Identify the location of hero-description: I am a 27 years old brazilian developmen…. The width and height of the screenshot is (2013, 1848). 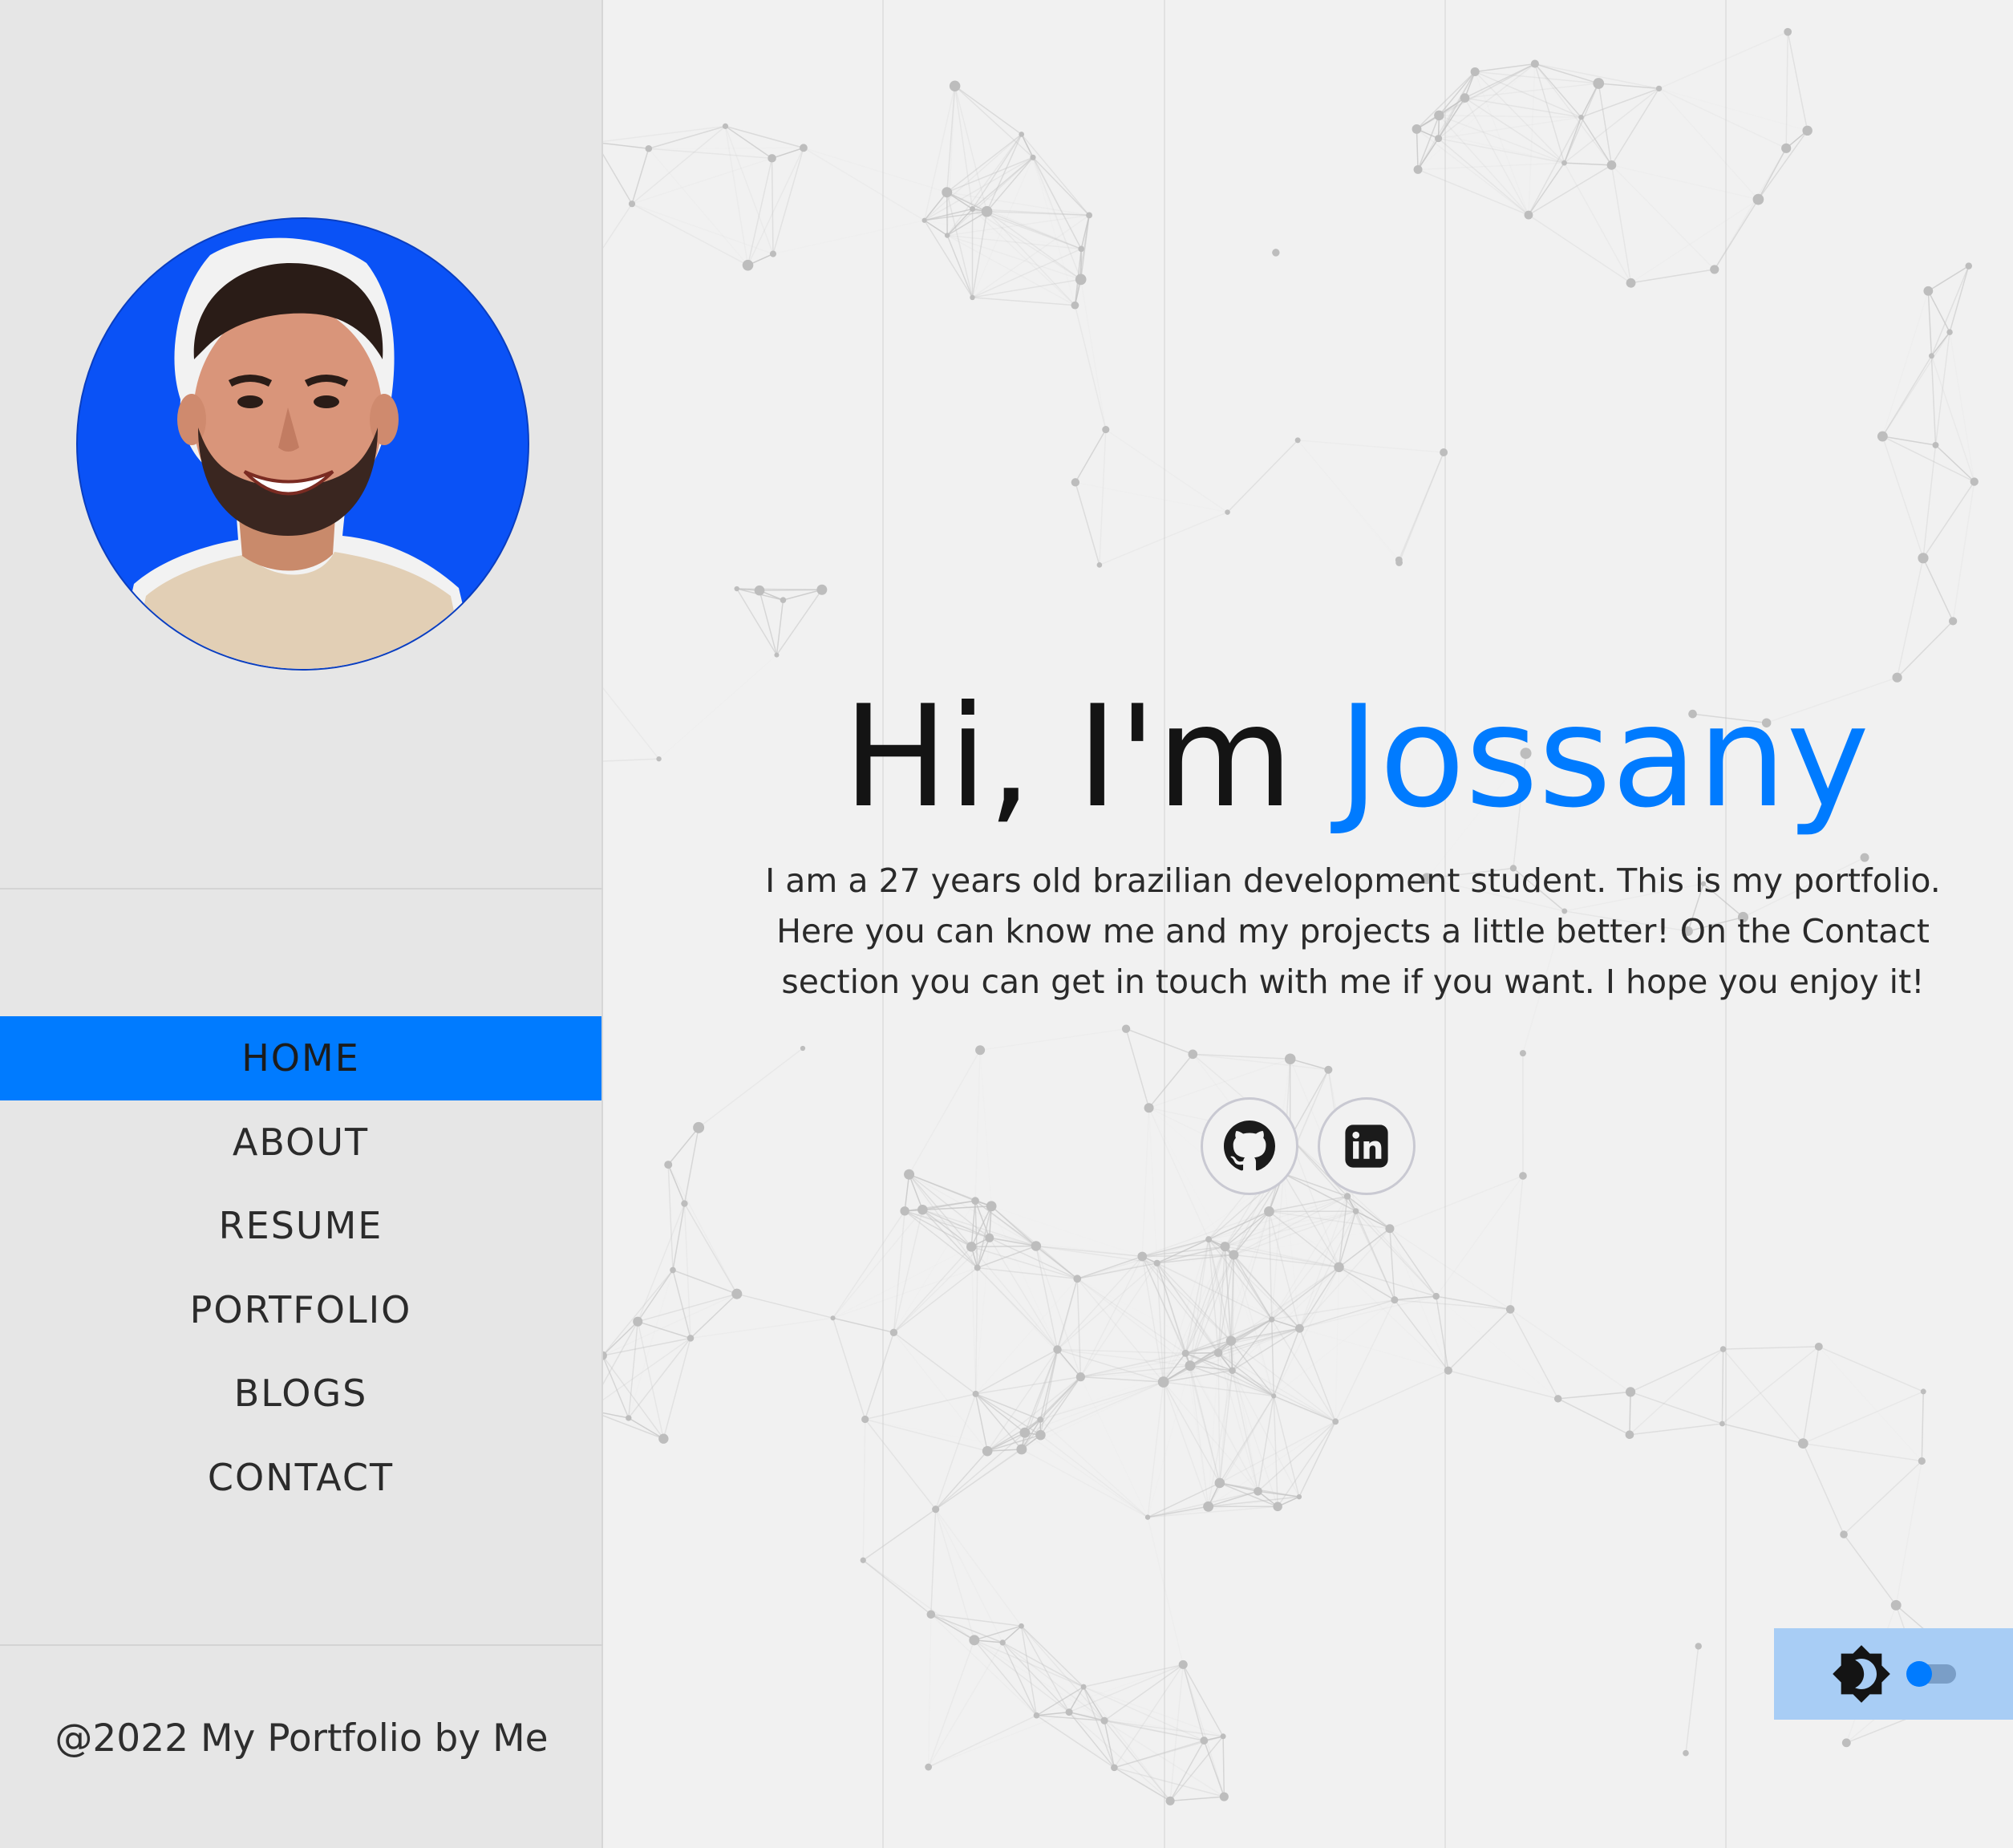
(1353, 931).